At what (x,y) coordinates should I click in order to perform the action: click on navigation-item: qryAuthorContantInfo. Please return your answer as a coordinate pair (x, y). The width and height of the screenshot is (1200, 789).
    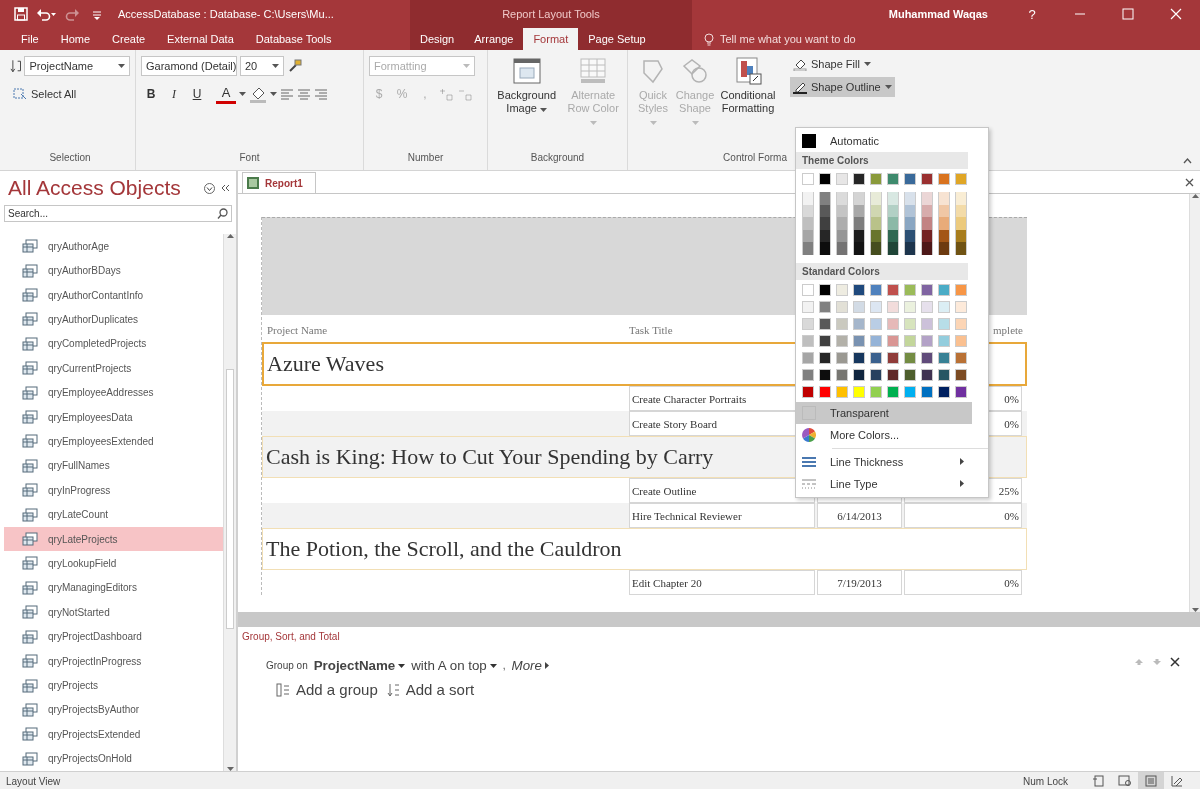
    Looking at the image, I should click on (113, 295).